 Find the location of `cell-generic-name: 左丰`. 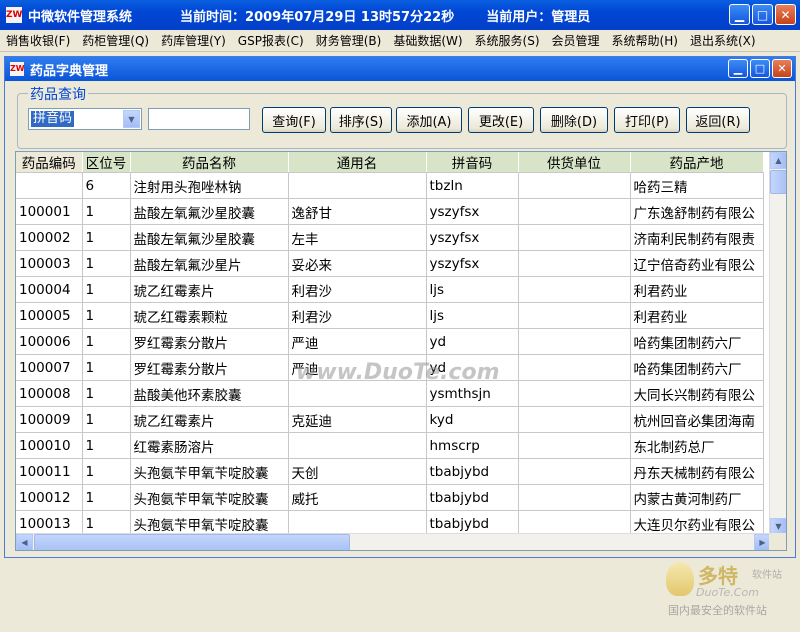

cell-generic-name: 左丰 is located at coordinates (357, 237).